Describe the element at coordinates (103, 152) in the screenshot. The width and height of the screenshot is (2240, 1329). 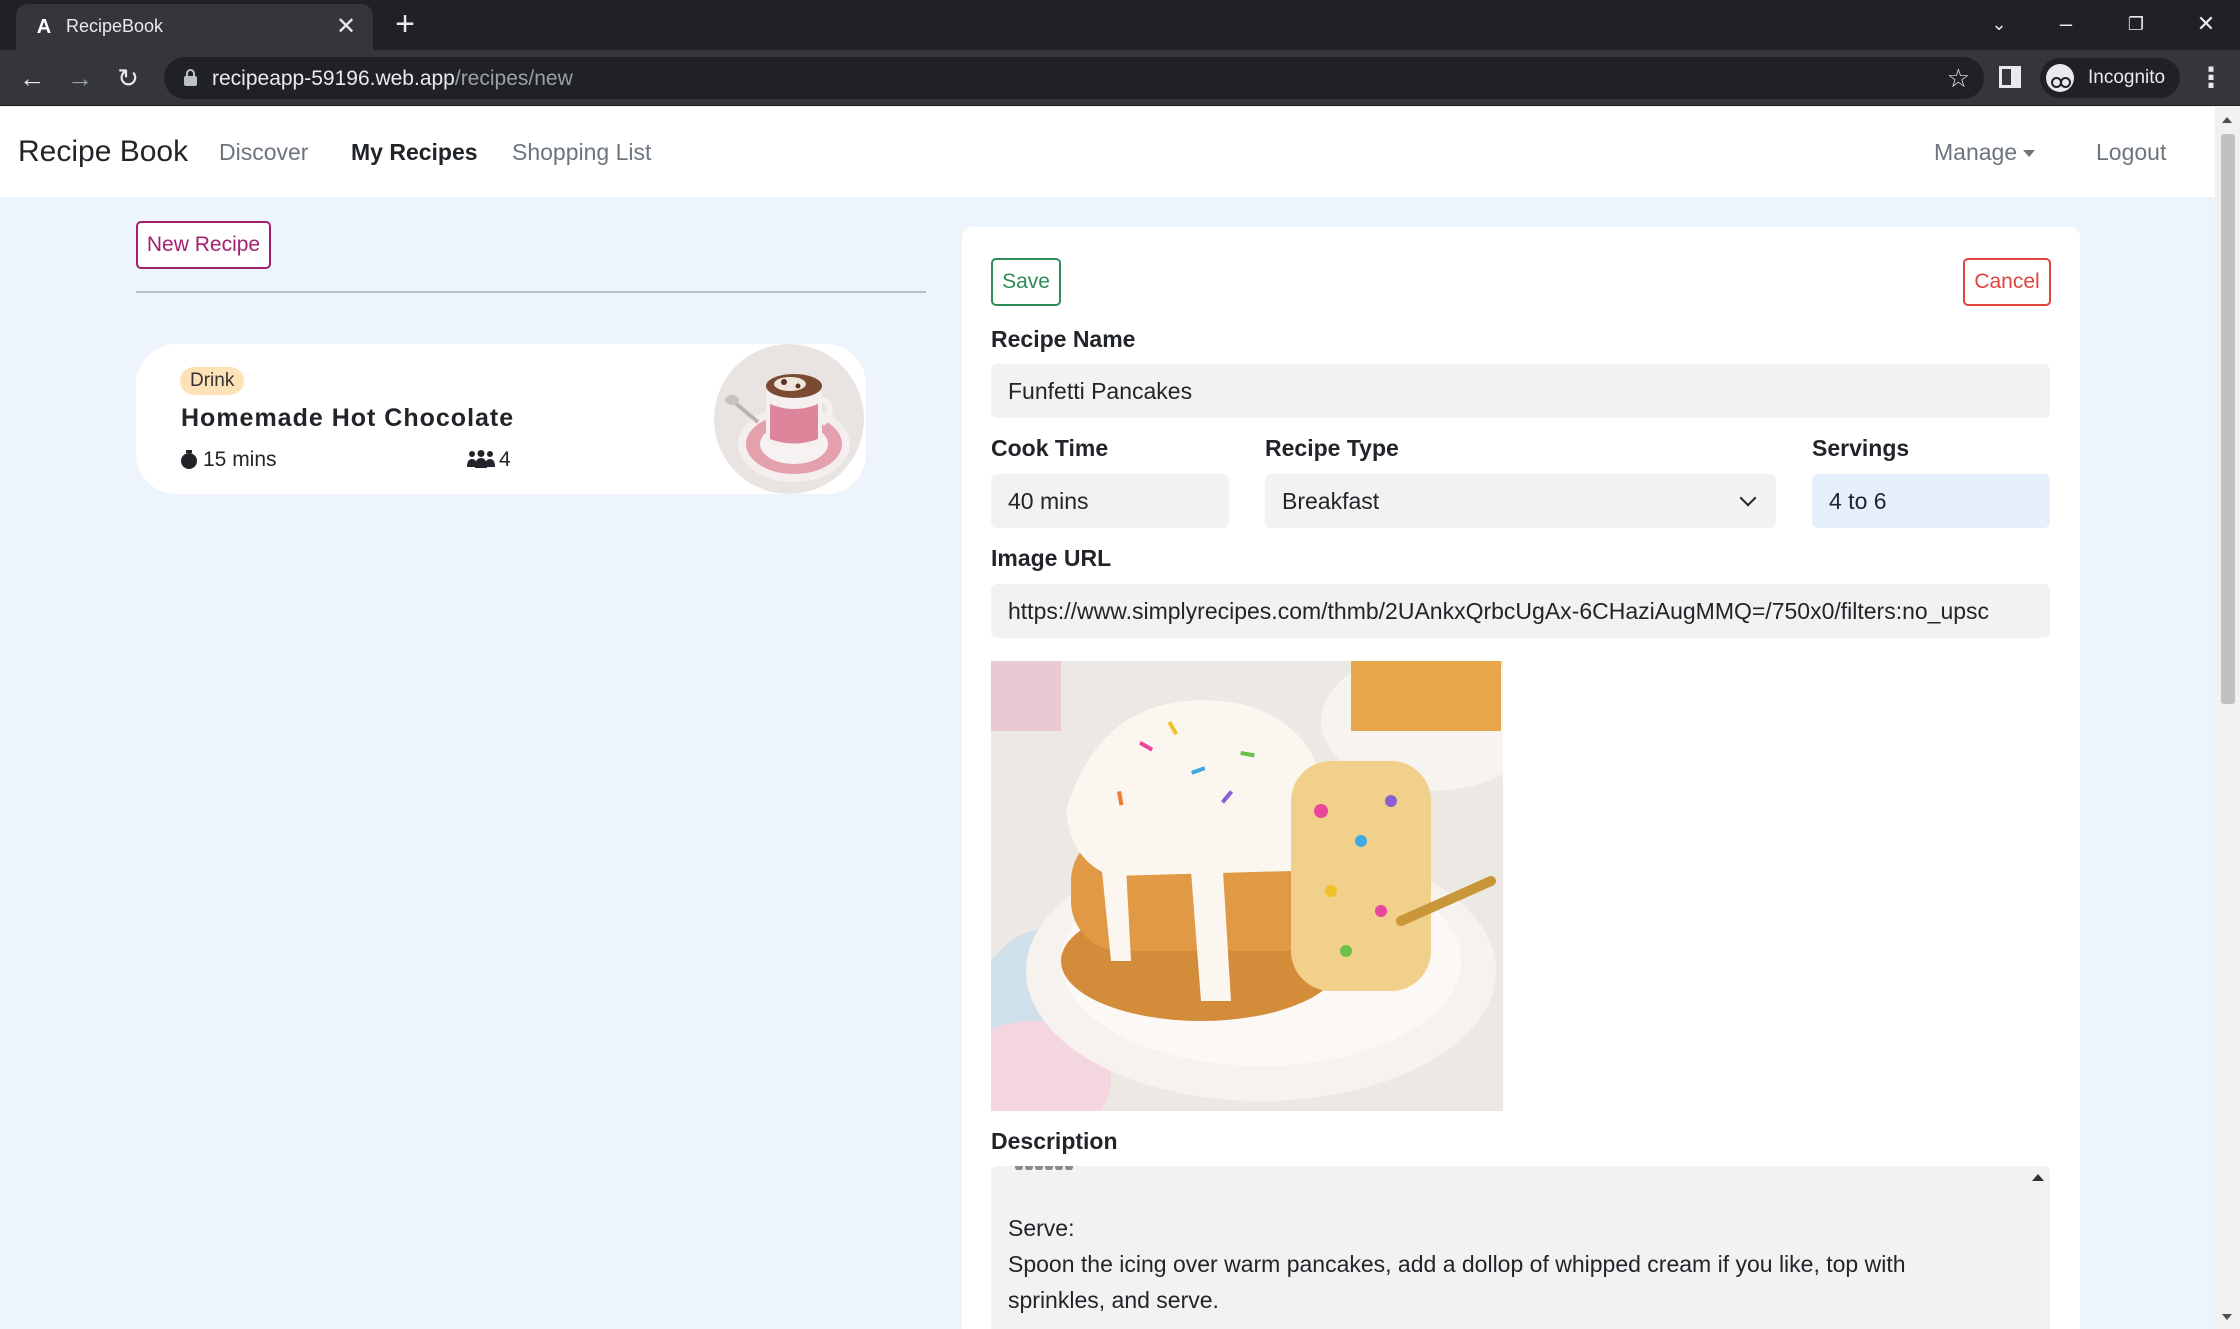
I see `brand-logo: Recipe Book` at that location.